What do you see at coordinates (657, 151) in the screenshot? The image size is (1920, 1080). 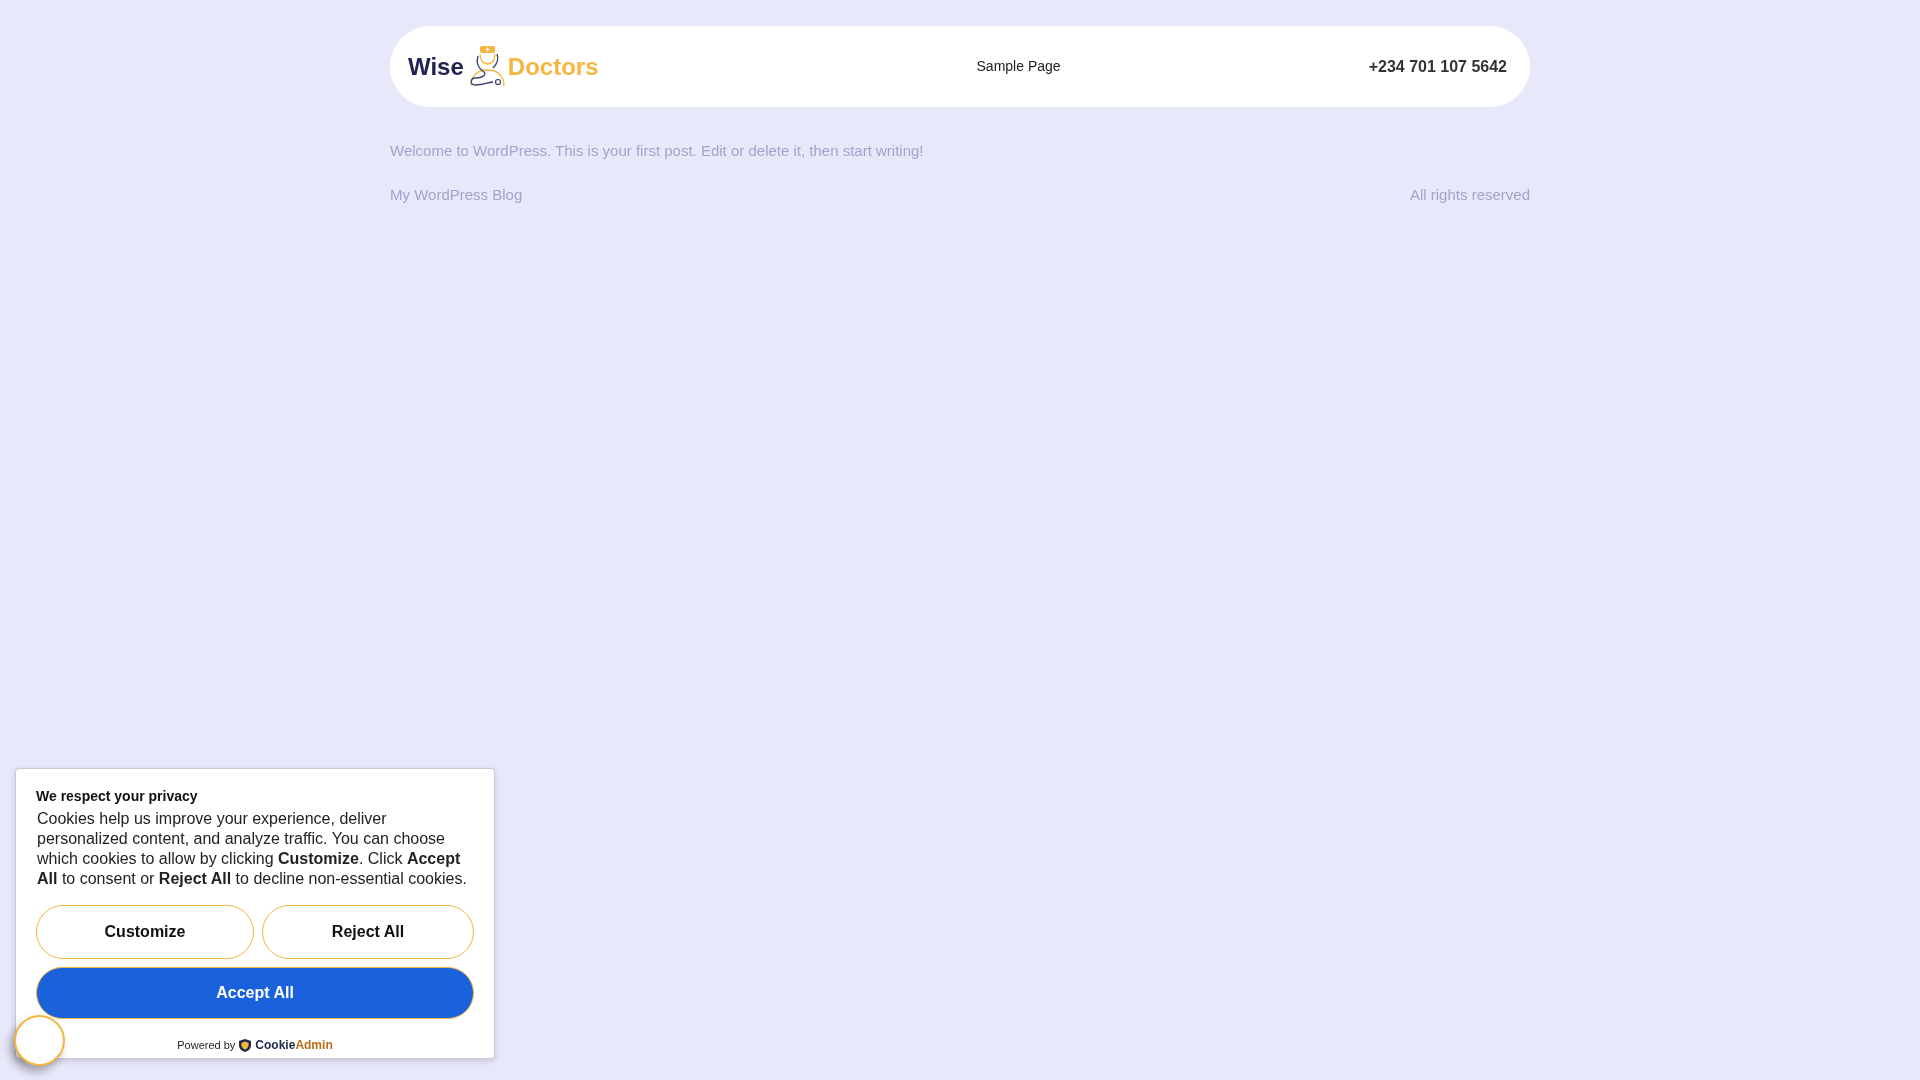 I see `post-excerpt: Welcome to WordPress. This is your first post. Edit or delete it, then start writing!` at bounding box center [657, 151].